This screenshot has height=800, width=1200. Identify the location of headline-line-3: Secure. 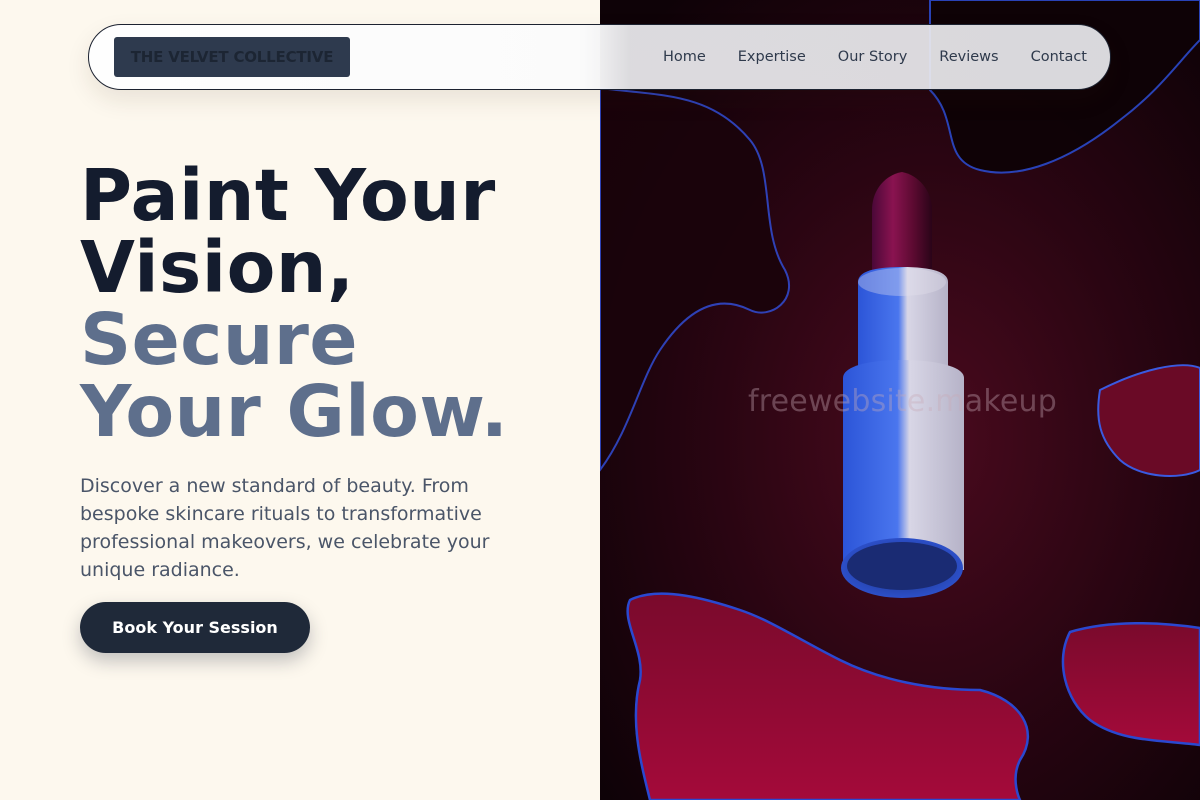
(219, 339).